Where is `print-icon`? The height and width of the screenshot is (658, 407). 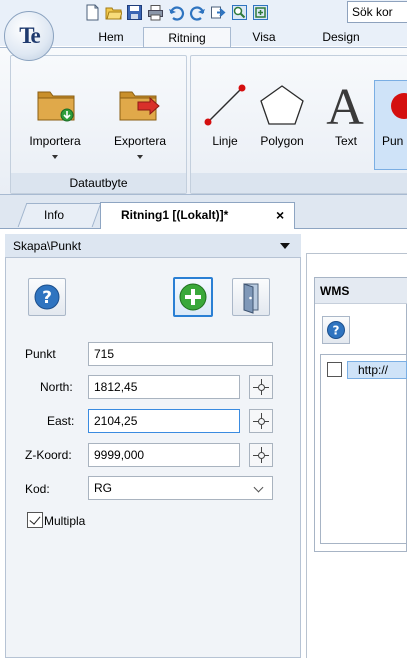 print-icon is located at coordinates (155, 12).